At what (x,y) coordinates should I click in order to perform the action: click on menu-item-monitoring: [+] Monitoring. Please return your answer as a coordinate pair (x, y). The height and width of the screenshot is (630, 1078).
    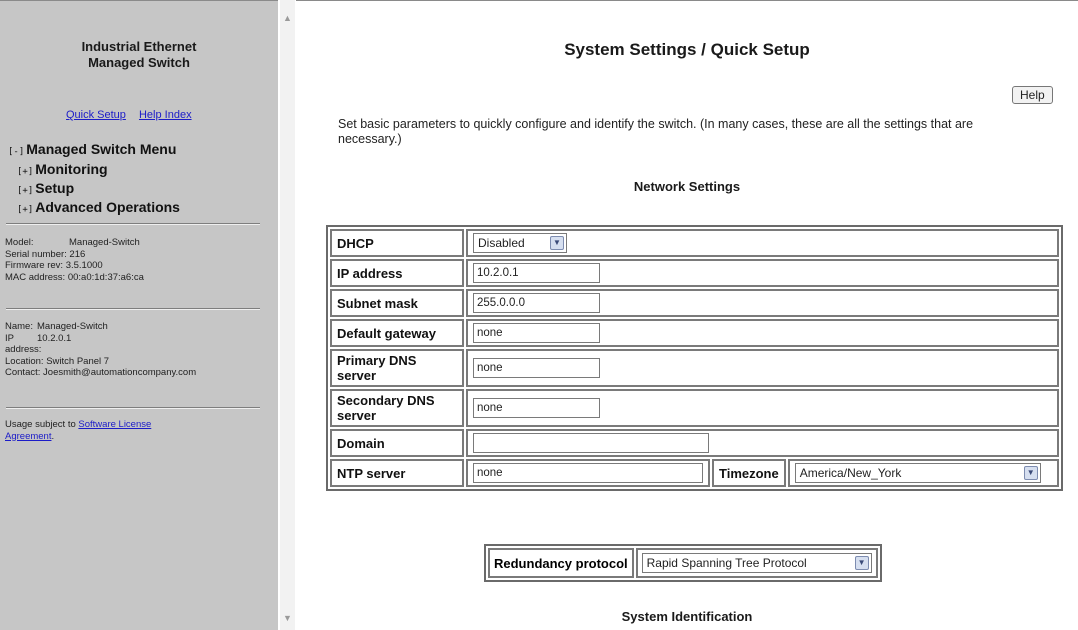
    Looking at the image, I should click on (94, 170).